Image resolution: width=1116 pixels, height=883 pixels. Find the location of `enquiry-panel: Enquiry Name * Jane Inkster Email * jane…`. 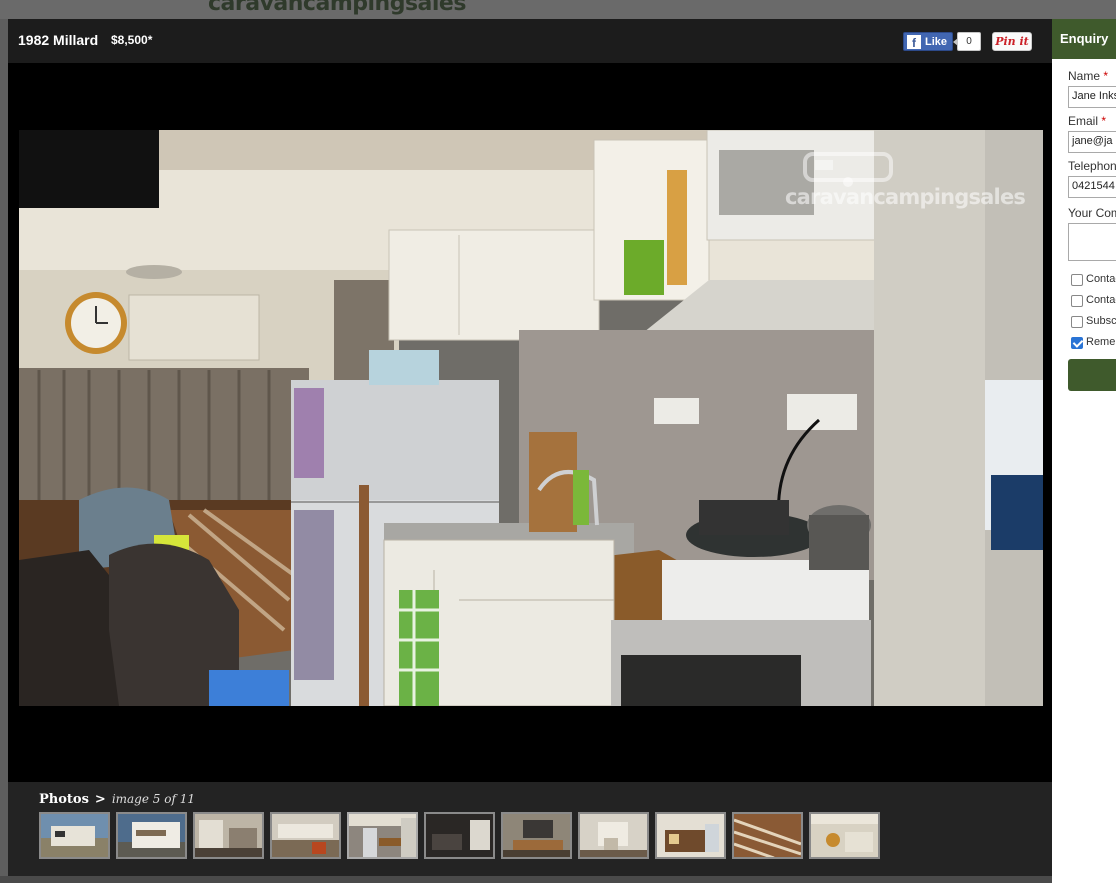

enquiry-panel: Enquiry Name * Jane Inkster Email * jane… is located at coordinates (1084, 451).